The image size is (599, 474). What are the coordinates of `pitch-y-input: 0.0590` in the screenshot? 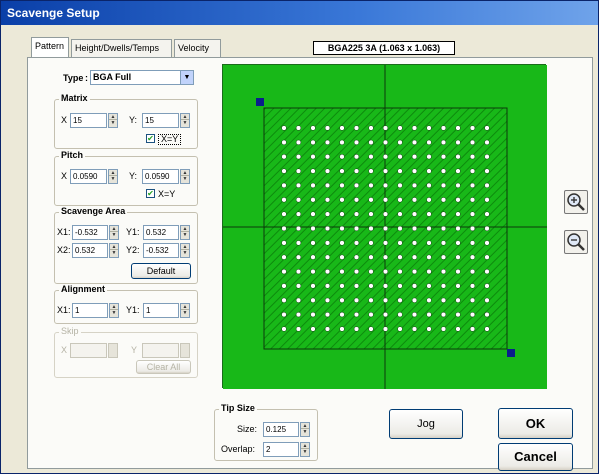 It's located at (160, 176).